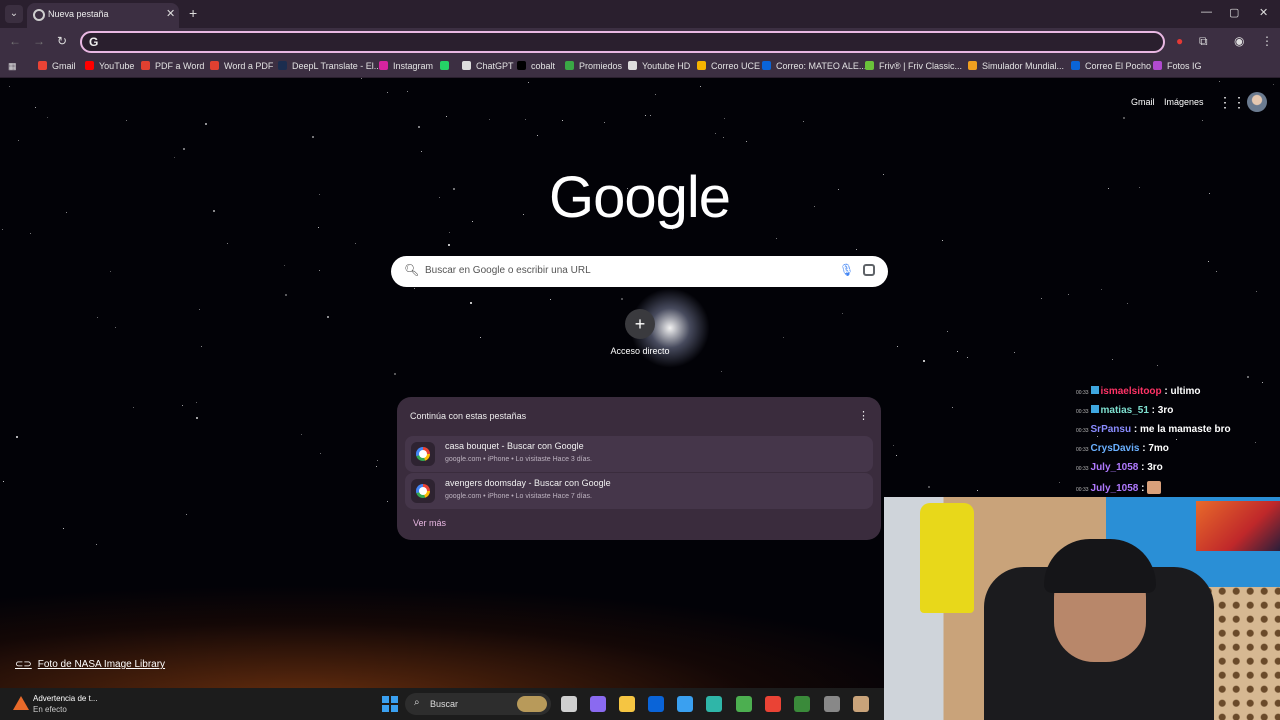 This screenshot has height=720, width=1280. Describe the element at coordinates (640, 324) in the screenshot. I see `plus-icon: +` at that location.